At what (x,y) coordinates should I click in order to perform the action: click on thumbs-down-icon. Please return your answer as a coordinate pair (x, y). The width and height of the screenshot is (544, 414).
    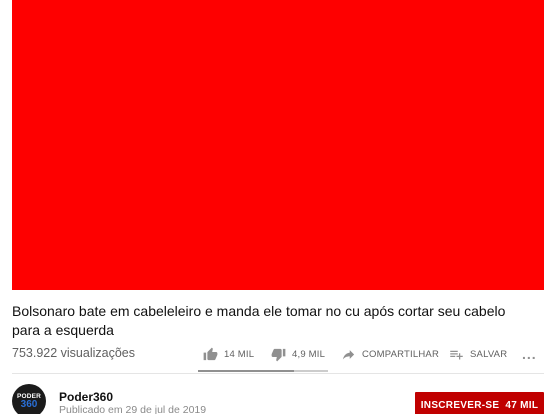
    Looking at the image, I should click on (278, 354).